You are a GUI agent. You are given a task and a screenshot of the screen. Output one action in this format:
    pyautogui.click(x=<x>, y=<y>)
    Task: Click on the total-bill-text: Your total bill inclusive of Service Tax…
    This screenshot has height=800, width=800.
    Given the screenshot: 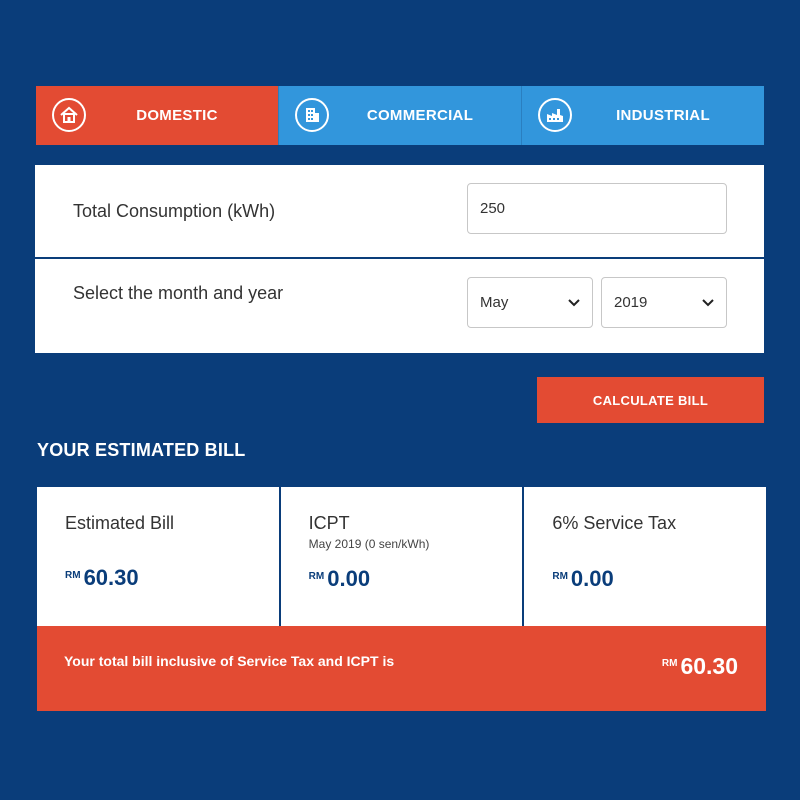 What is the action you would take?
    pyautogui.click(x=229, y=661)
    